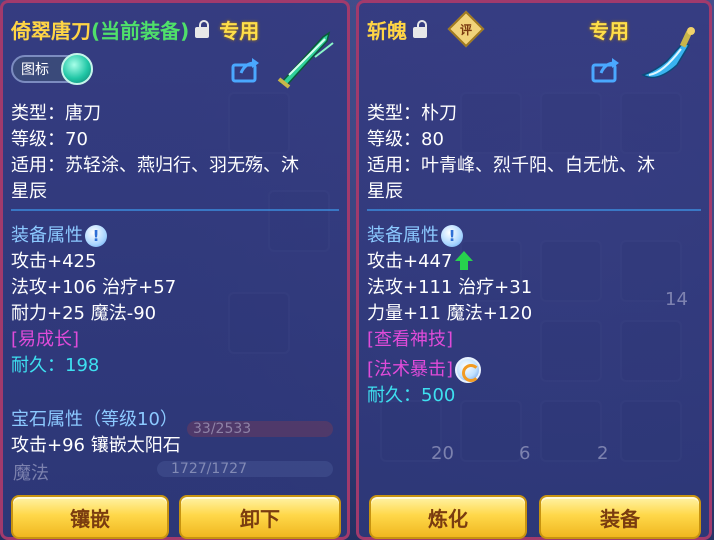  I want to click on up-arrow-icon, so click(464, 260).